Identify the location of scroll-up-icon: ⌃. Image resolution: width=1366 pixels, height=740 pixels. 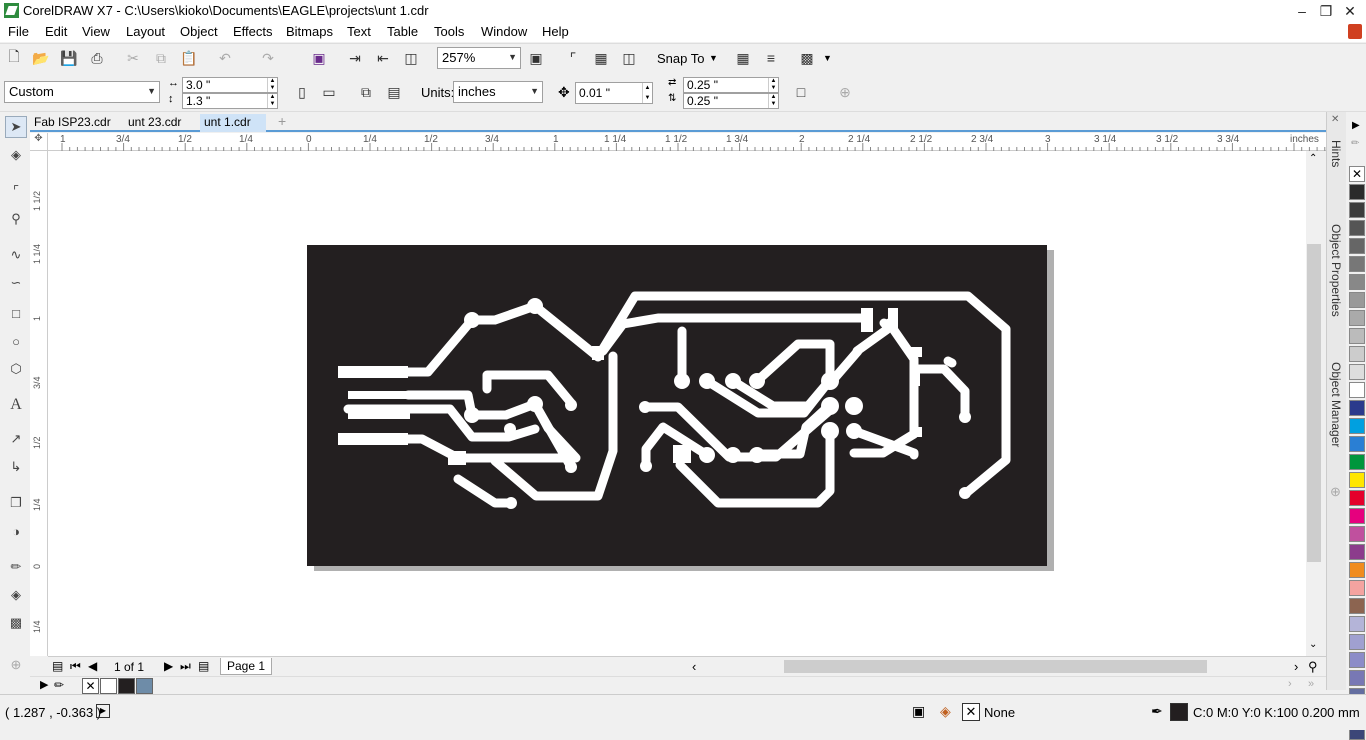
(1313, 158).